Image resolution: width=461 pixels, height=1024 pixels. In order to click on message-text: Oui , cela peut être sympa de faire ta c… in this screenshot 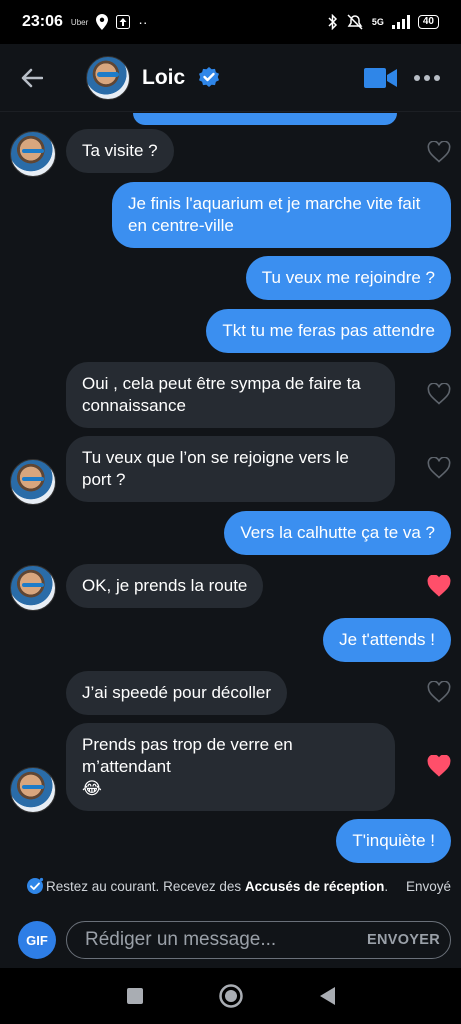, I will do `click(221, 394)`.